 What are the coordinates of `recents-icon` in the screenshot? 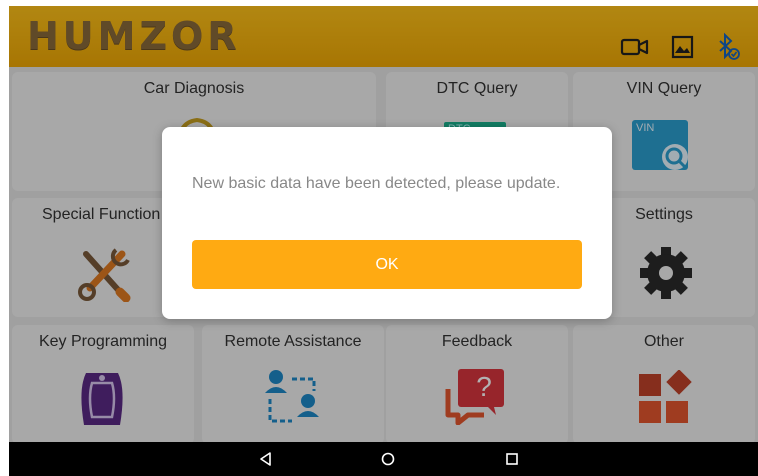 It's located at (512, 459).